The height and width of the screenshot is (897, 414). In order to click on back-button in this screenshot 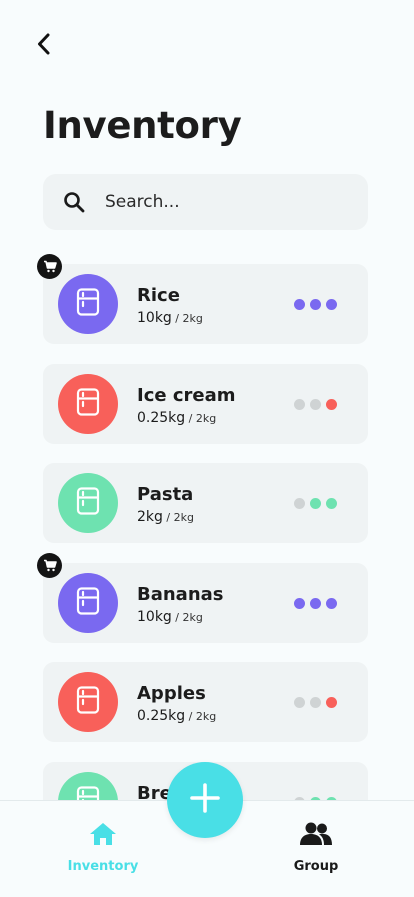, I will do `click(44, 46)`.